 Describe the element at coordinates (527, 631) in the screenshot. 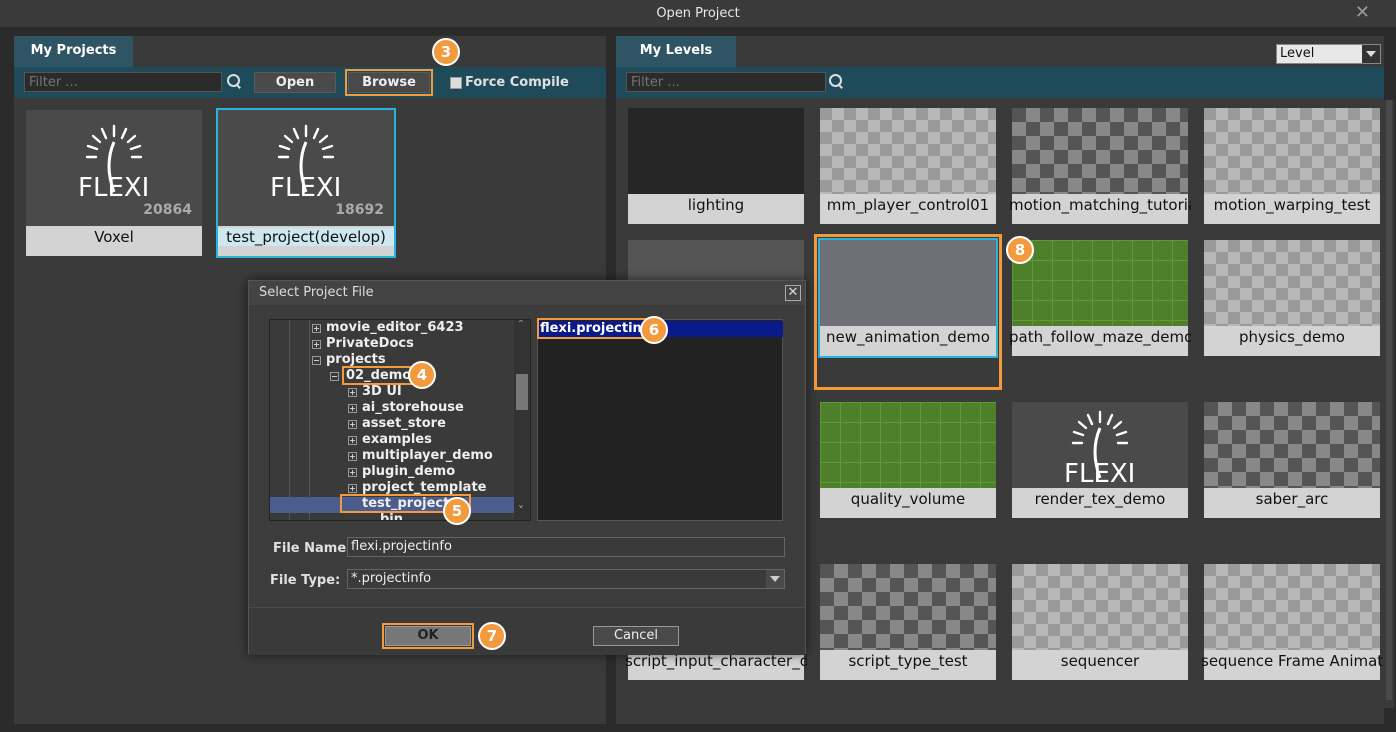

I see `dialog-footer: OK Cancel` at that location.